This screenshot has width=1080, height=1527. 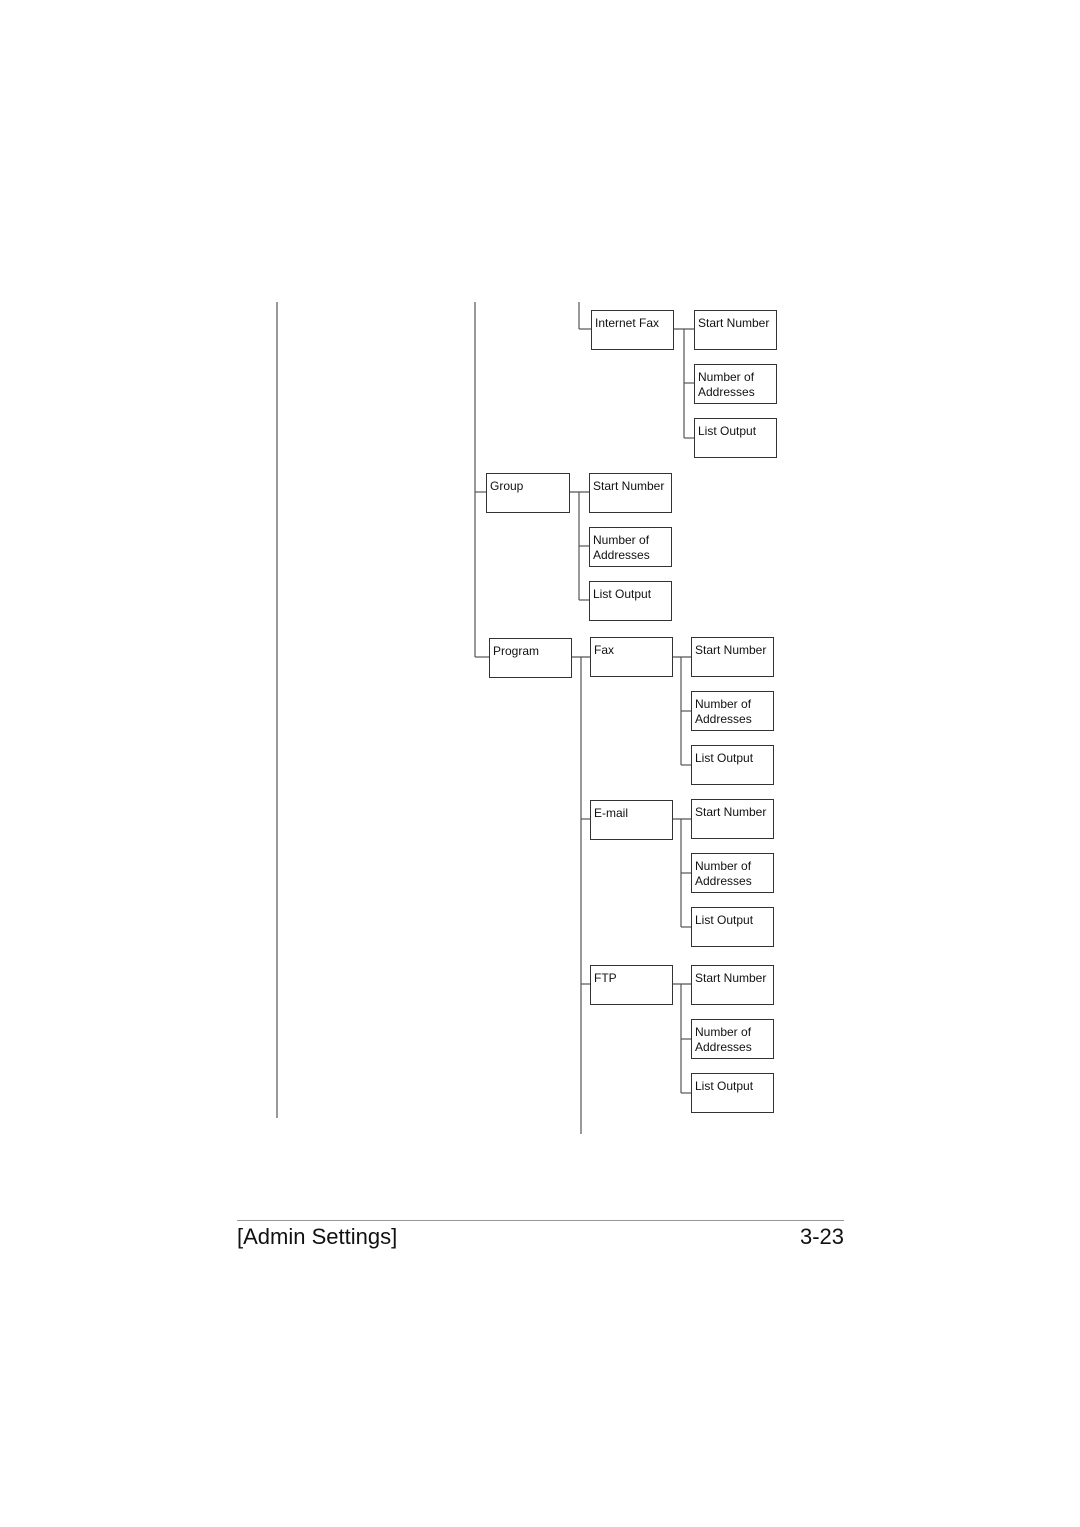 What do you see at coordinates (735, 384) in the screenshot?
I see `node-internet-fax-number-of-addresses: Number of Addresses` at bounding box center [735, 384].